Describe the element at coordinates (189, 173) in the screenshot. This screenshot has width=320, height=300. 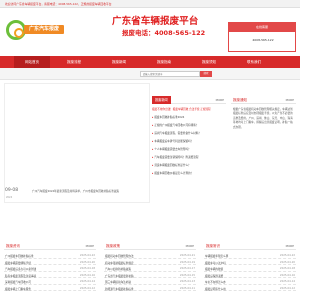
I see `list-item: ▸报废车辆回收价格是怎么计算的？` at that location.